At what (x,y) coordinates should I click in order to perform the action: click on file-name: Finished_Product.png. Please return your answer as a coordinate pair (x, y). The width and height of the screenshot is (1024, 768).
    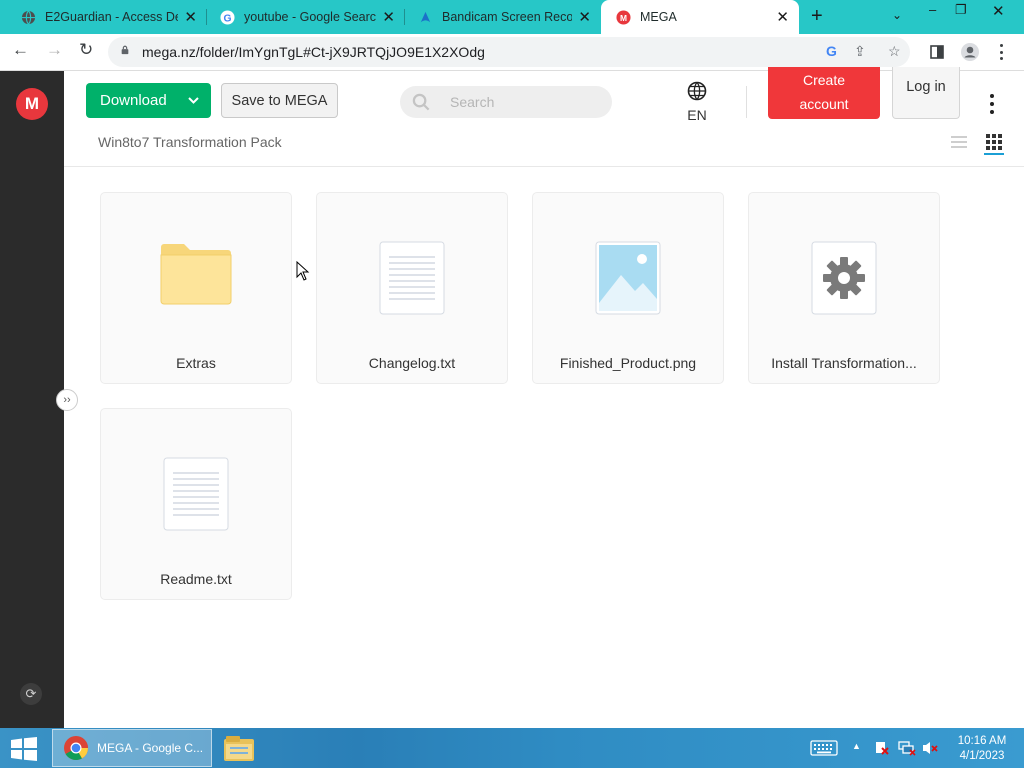
    Looking at the image, I should click on (628, 363).